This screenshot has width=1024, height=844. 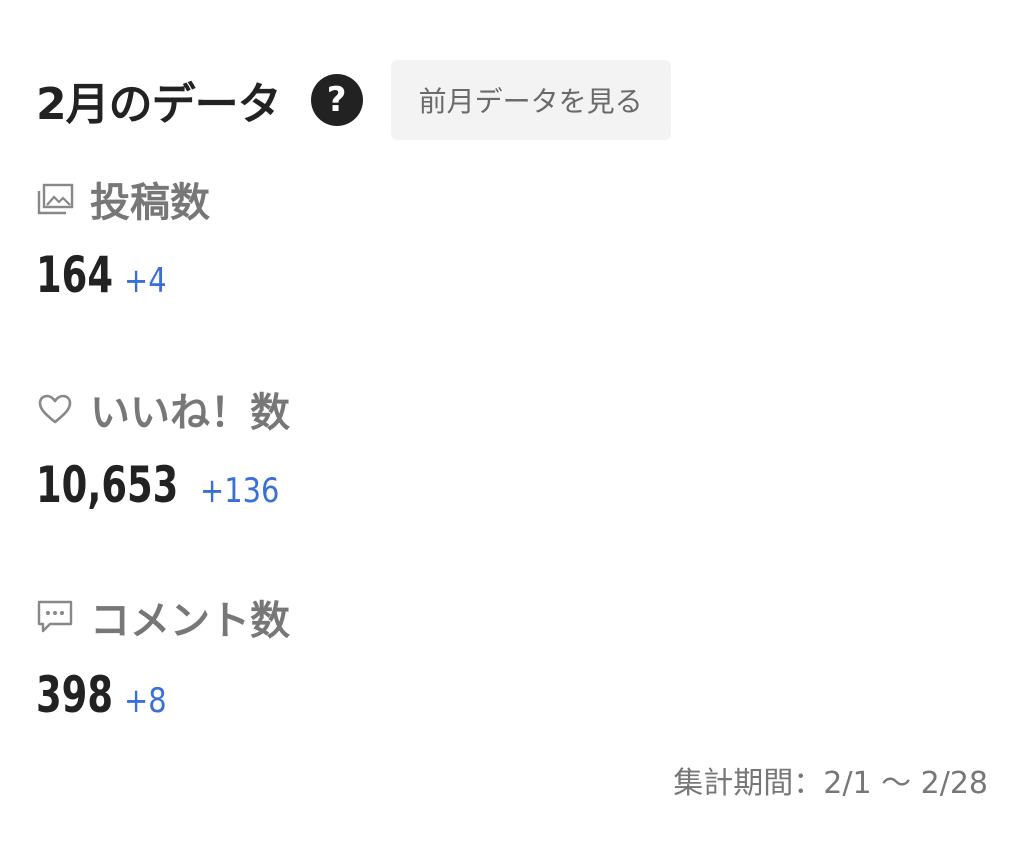 I want to click on likes-label-text: いいね！数, so click(x=190, y=413).